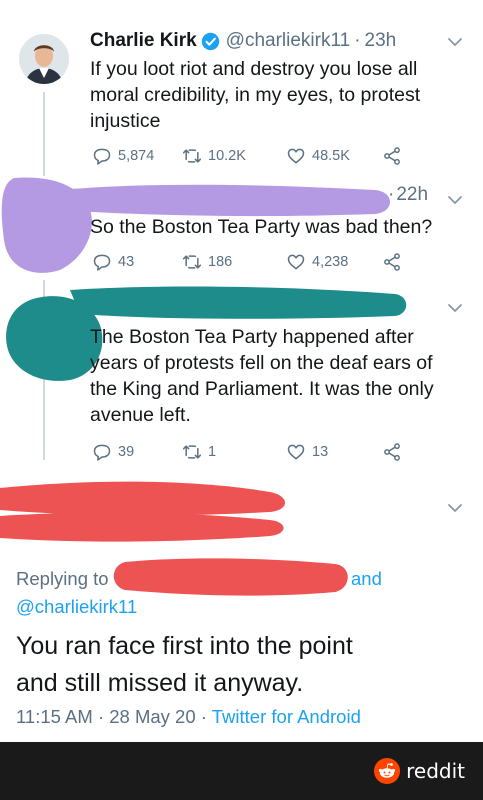 This screenshot has width=483, height=800. What do you see at coordinates (54, 716) in the screenshot?
I see `tweet-time: 11:15 AM` at bounding box center [54, 716].